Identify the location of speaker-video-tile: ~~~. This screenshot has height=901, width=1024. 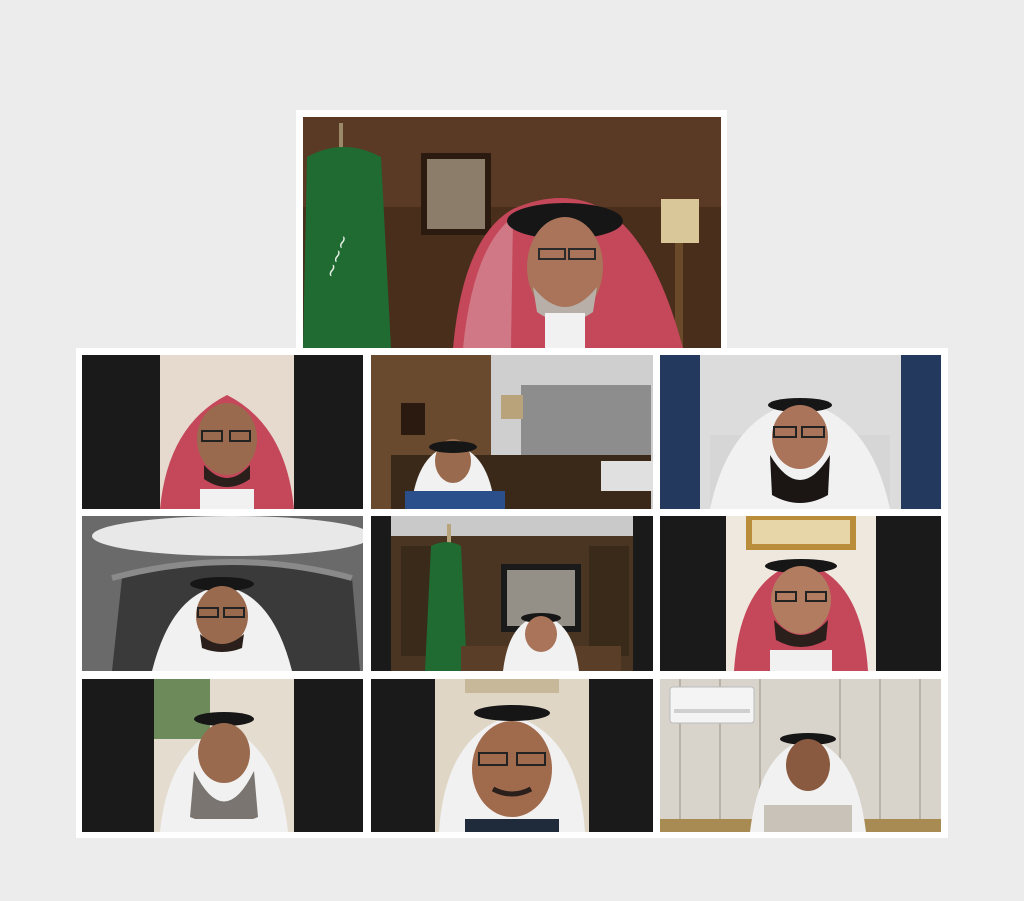
(512, 232).